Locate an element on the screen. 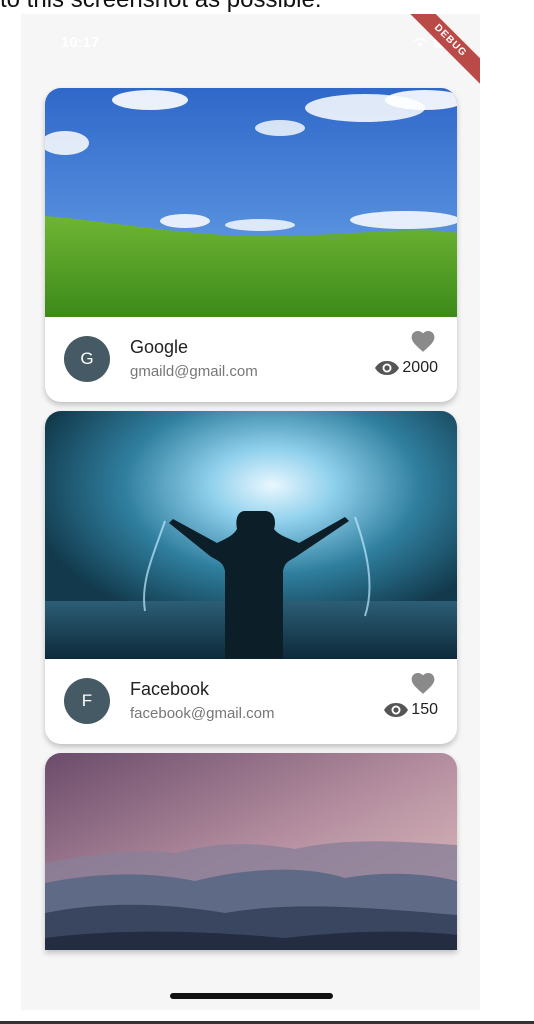 Image resolution: width=534 pixels, height=1024 pixels. avatar: G is located at coordinates (87, 359).